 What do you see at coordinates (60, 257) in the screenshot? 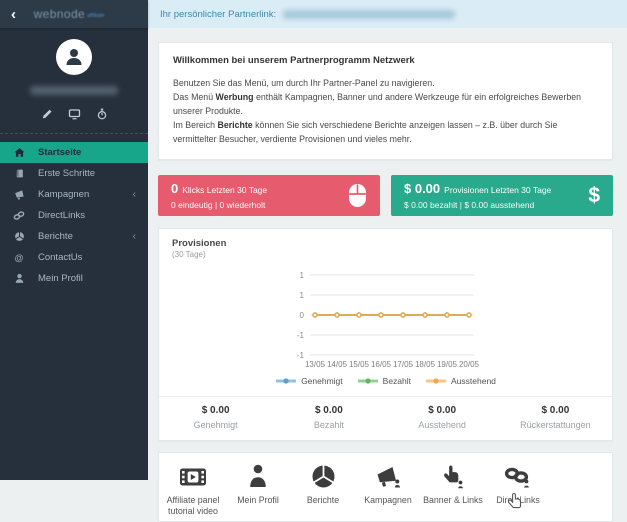
I see `sidebar-item-label: ContactUs` at bounding box center [60, 257].